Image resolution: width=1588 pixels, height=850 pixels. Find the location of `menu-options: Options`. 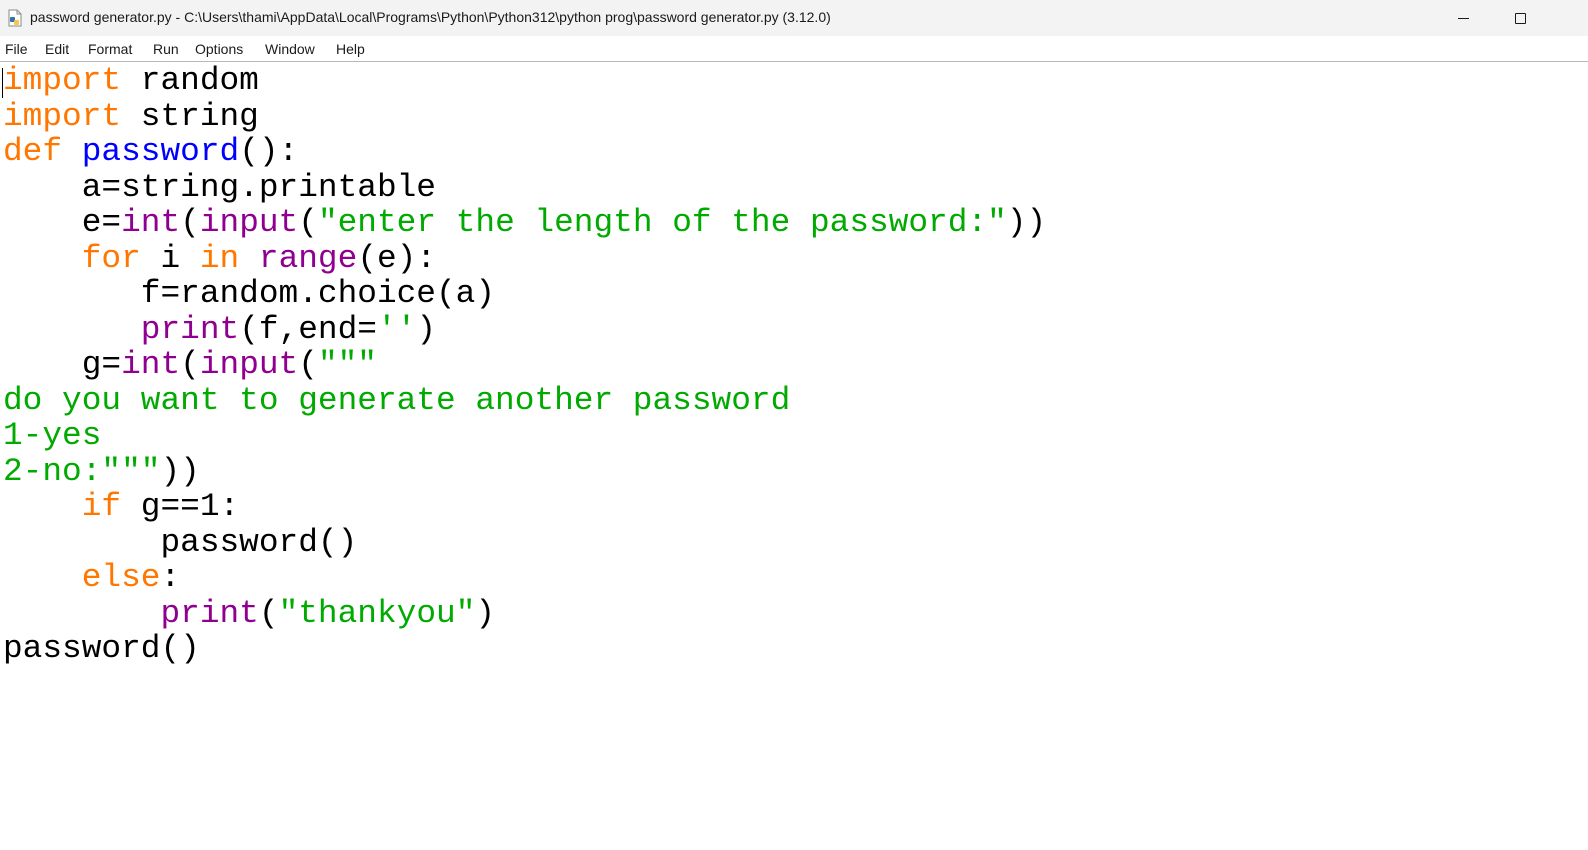

menu-options: Options is located at coordinates (219, 49).